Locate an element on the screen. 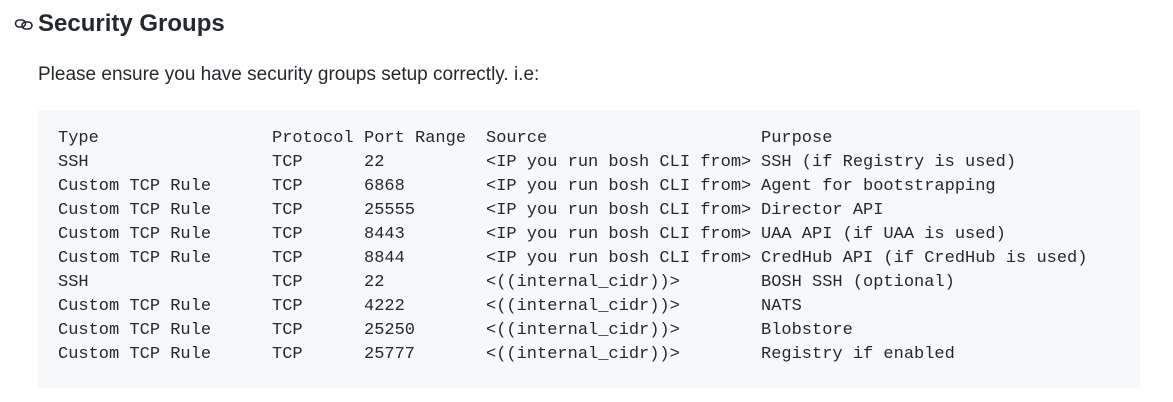  cell-port-range: 25555 is located at coordinates (390, 210).